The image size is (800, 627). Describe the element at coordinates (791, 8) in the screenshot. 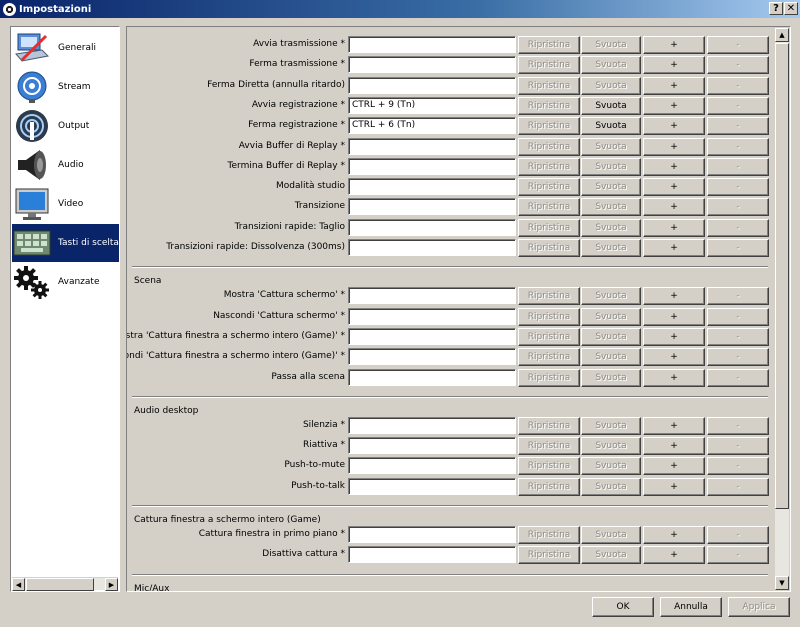

I see `close-button: ✕` at that location.